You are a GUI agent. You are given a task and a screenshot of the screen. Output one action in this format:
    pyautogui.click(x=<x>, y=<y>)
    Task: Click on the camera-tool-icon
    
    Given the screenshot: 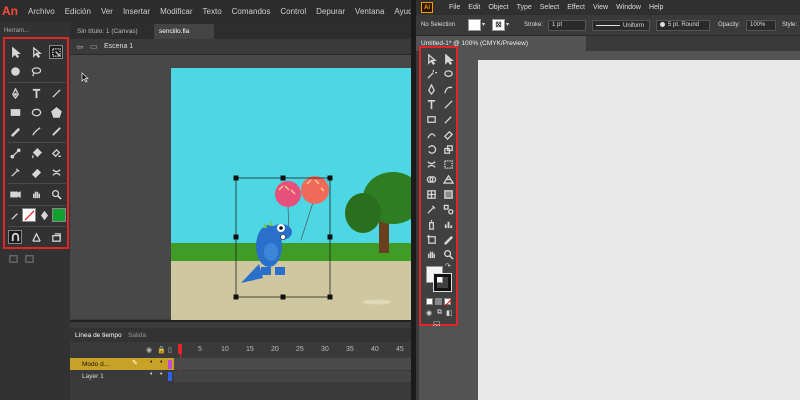 What is the action you would take?
    pyautogui.click(x=15, y=194)
    